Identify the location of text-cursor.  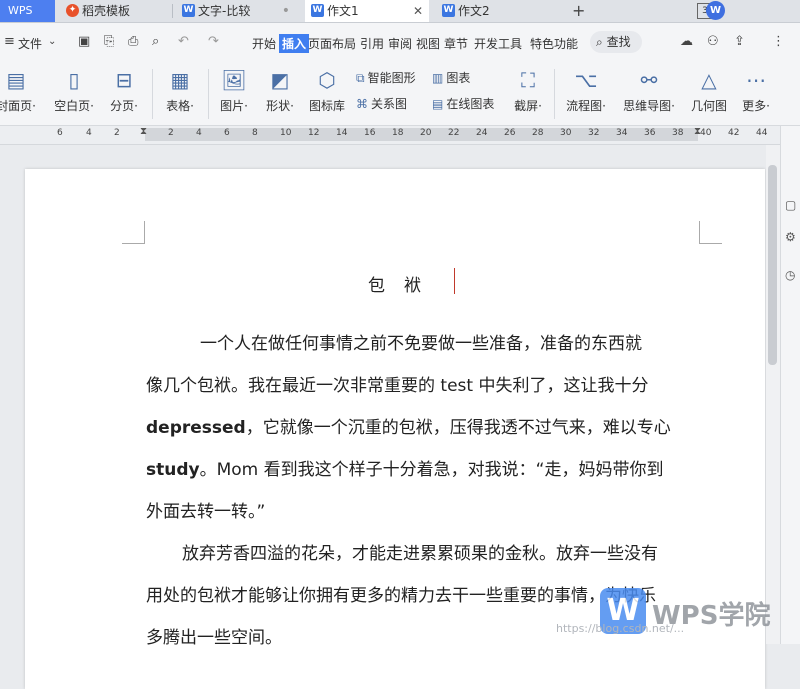
(454, 281).